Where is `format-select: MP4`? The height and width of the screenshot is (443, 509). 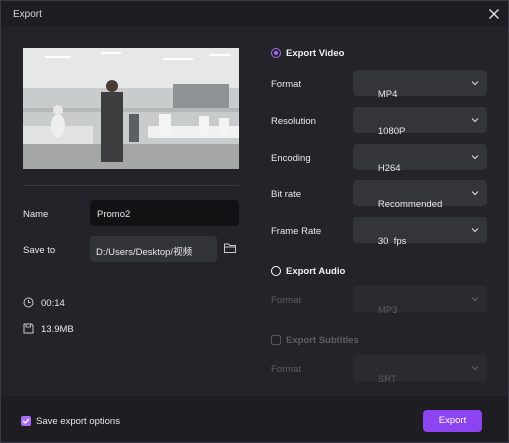 format-select: MP4 is located at coordinates (420, 85).